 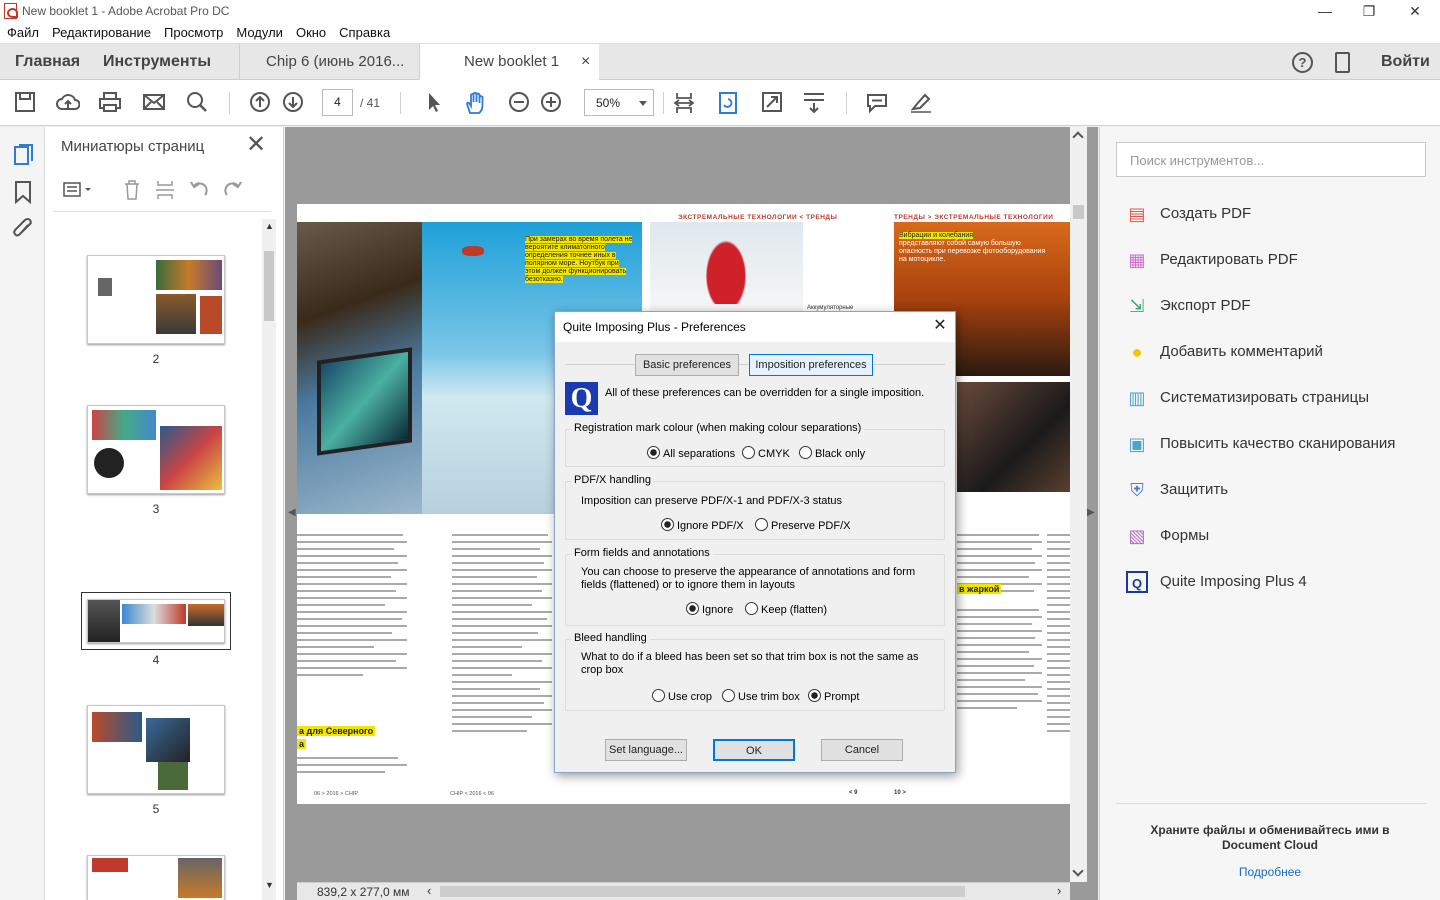 I want to click on tab-imposition-preferences: Imposition preferences, so click(x=811, y=365).